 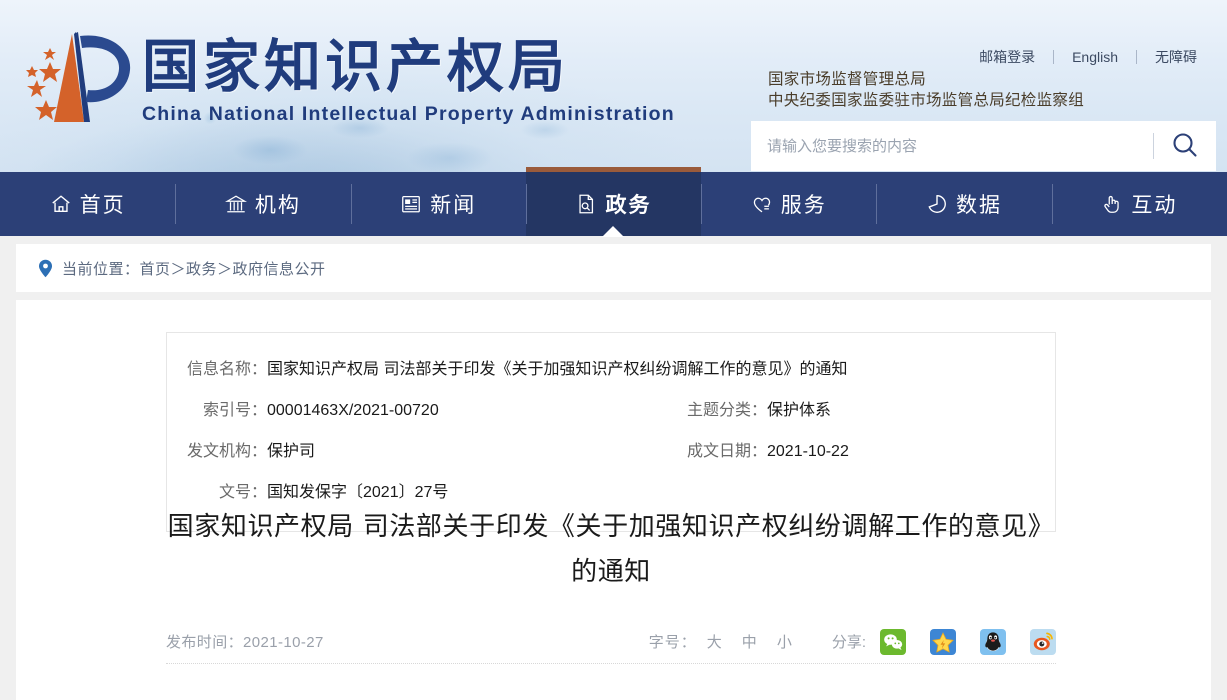 I want to click on nav-item-home: 首页, so click(x=87, y=204).